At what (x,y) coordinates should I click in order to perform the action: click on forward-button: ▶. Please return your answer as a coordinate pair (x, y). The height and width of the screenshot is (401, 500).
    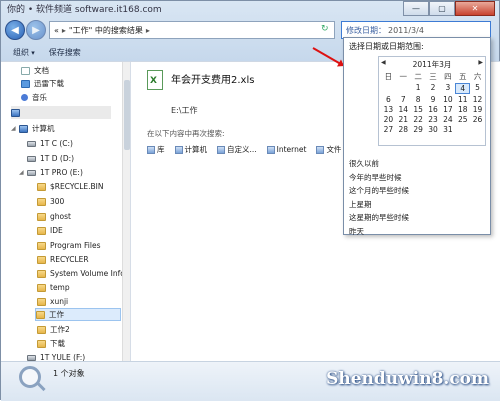
    Looking at the image, I should click on (36, 30).